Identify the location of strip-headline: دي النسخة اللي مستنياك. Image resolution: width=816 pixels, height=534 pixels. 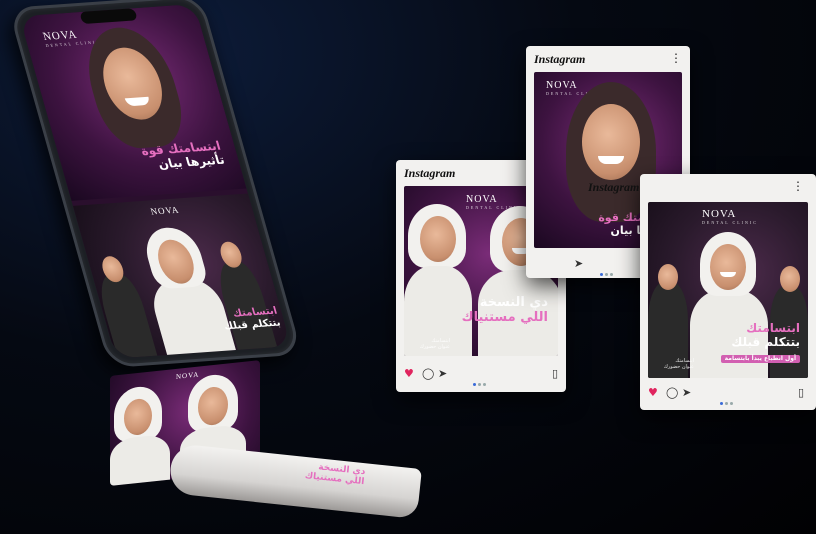
(335, 475).